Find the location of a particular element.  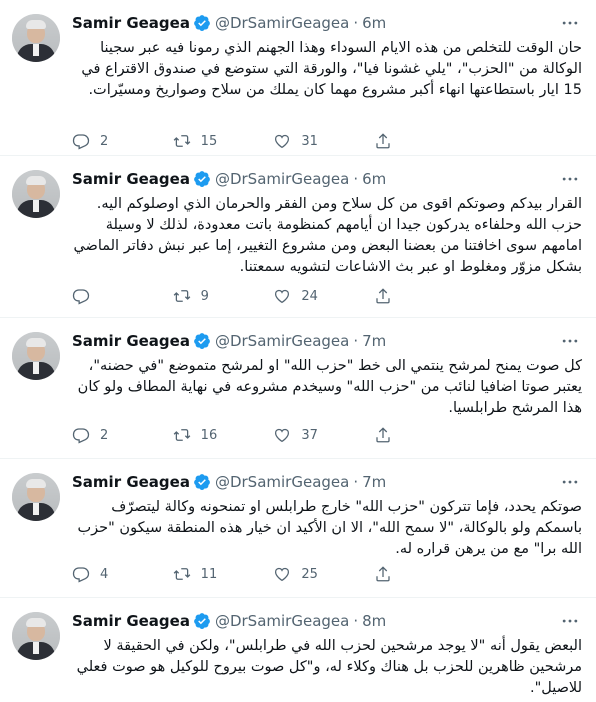

like-count: 31 is located at coordinates (309, 141).